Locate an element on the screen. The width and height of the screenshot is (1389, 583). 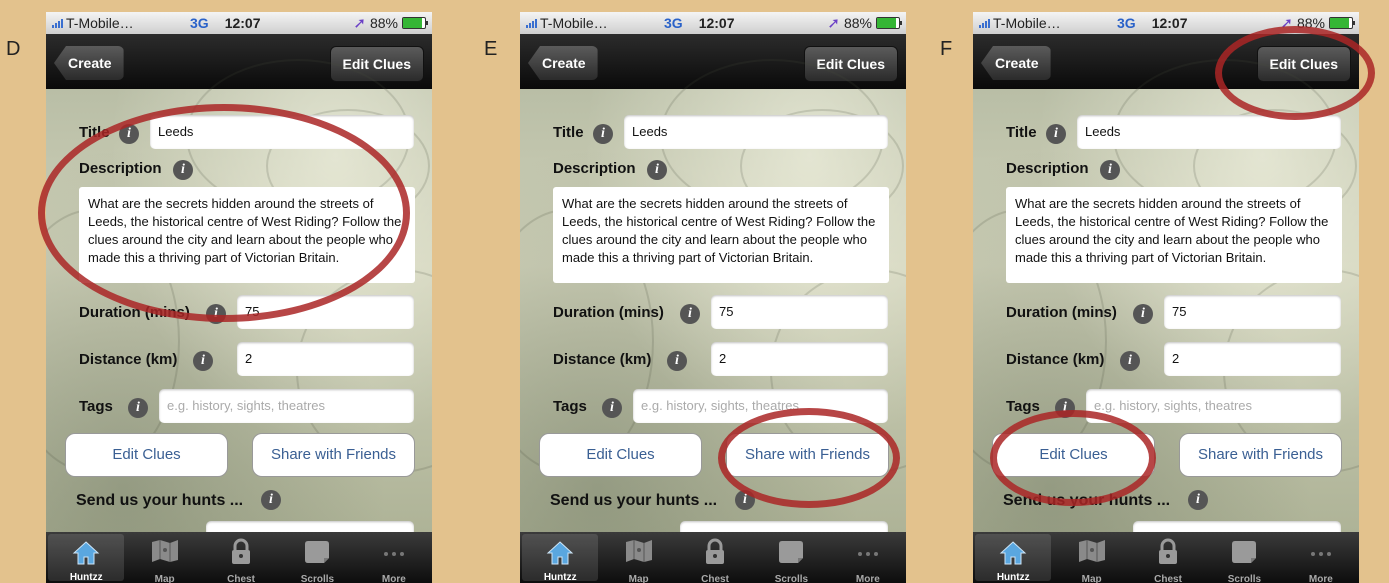
clock: 12:07 is located at coordinates (242, 23).